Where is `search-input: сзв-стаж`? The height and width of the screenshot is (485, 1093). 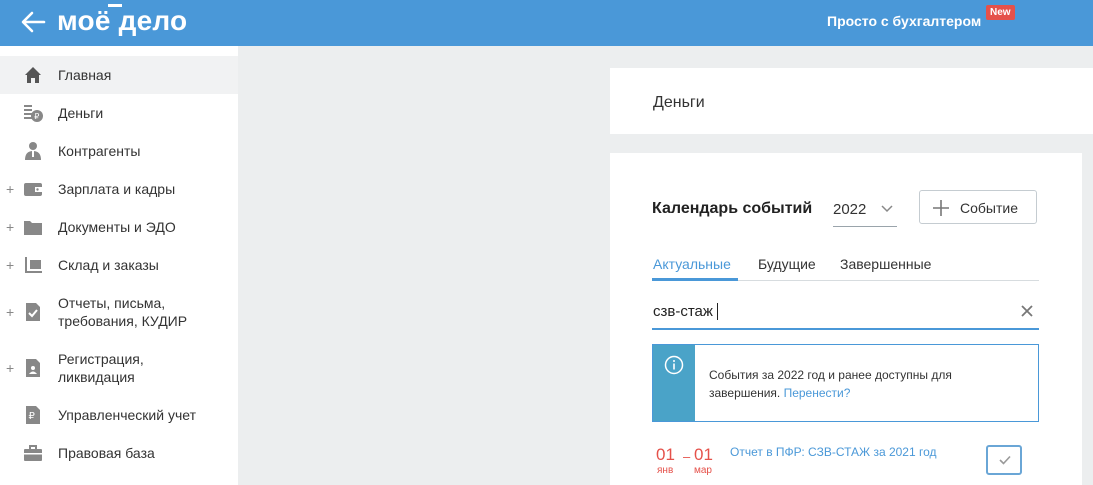 search-input: сзв-стаж is located at coordinates (845, 315).